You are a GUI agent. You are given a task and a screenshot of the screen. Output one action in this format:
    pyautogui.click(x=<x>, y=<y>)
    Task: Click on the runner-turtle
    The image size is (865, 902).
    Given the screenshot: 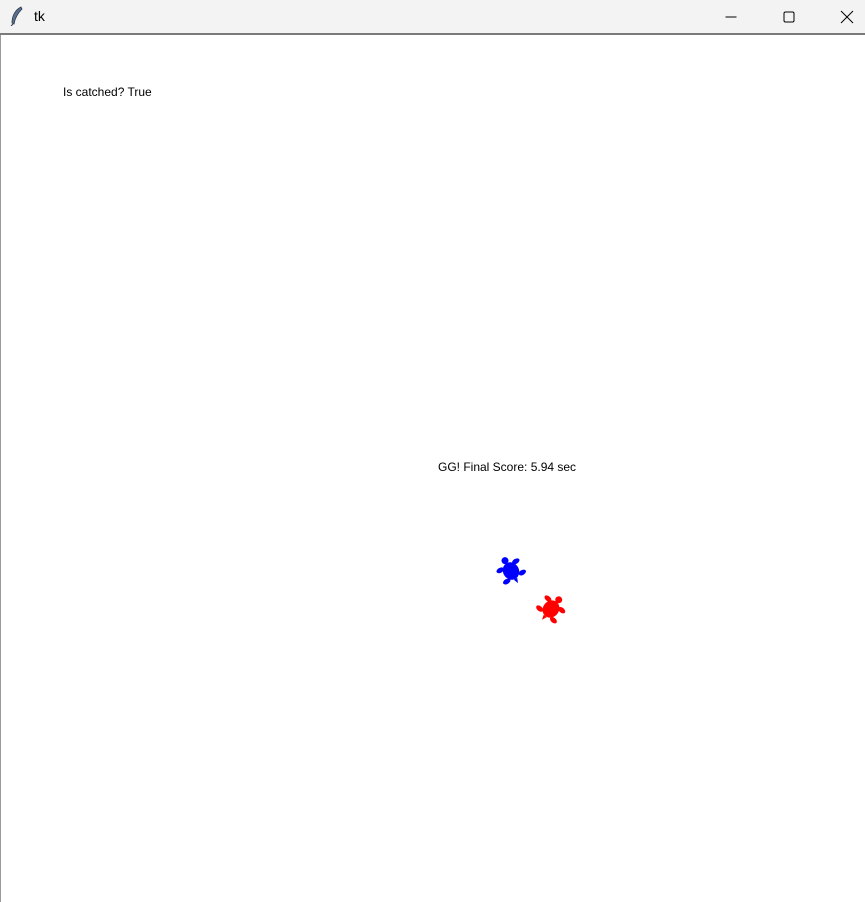 What is the action you would take?
    pyautogui.click(x=551, y=609)
    